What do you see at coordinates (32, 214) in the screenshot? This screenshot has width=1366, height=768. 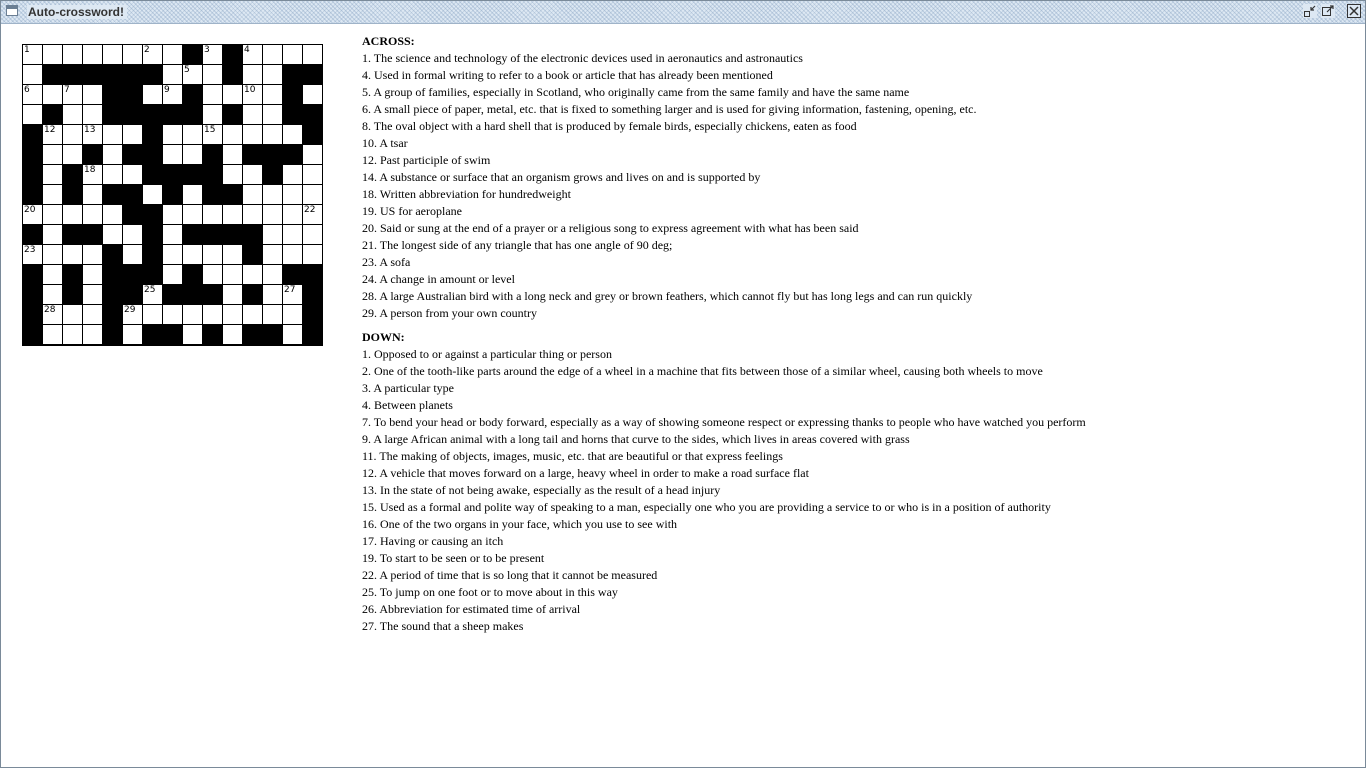 I see `grid-cell: 20` at bounding box center [32, 214].